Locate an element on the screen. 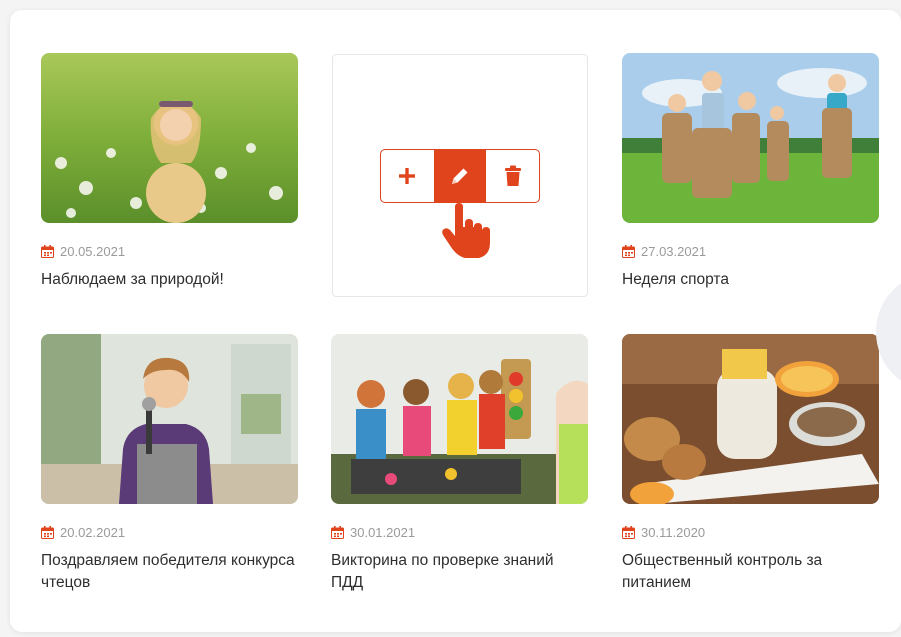 The height and width of the screenshot is (637, 901). add-button is located at coordinates (407, 176).